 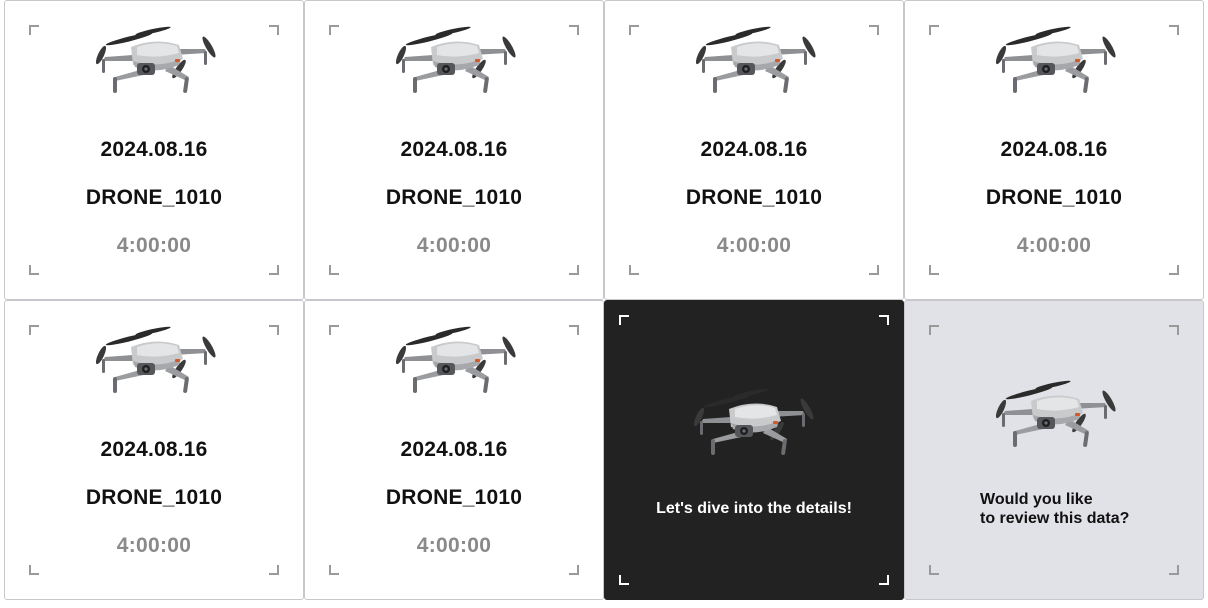 What do you see at coordinates (754, 508) in the screenshot?
I see `promo-text: Let's dive into the details!` at bounding box center [754, 508].